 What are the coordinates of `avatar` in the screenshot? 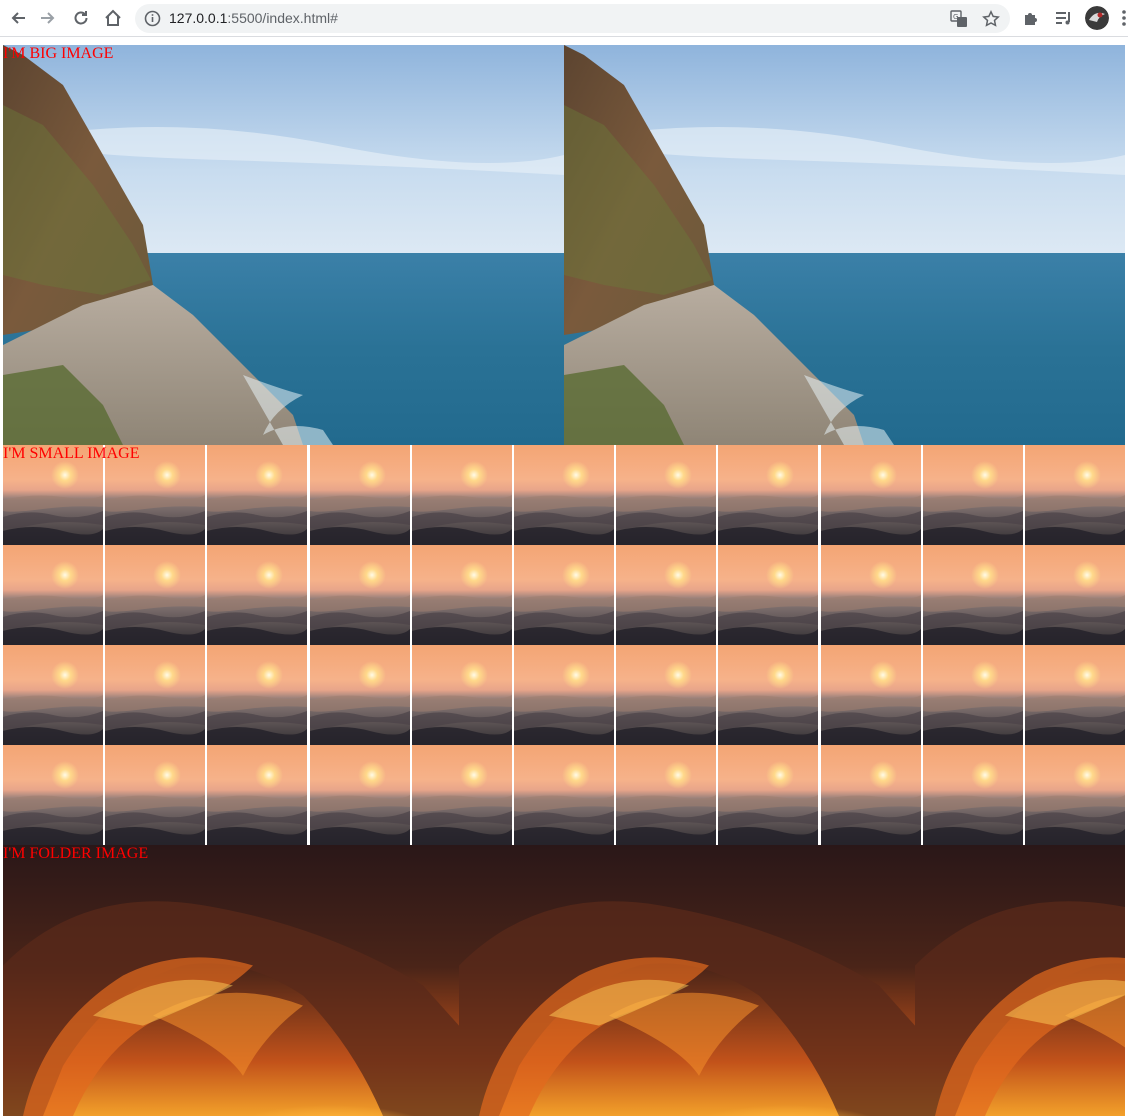 It's located at (1097, 18).